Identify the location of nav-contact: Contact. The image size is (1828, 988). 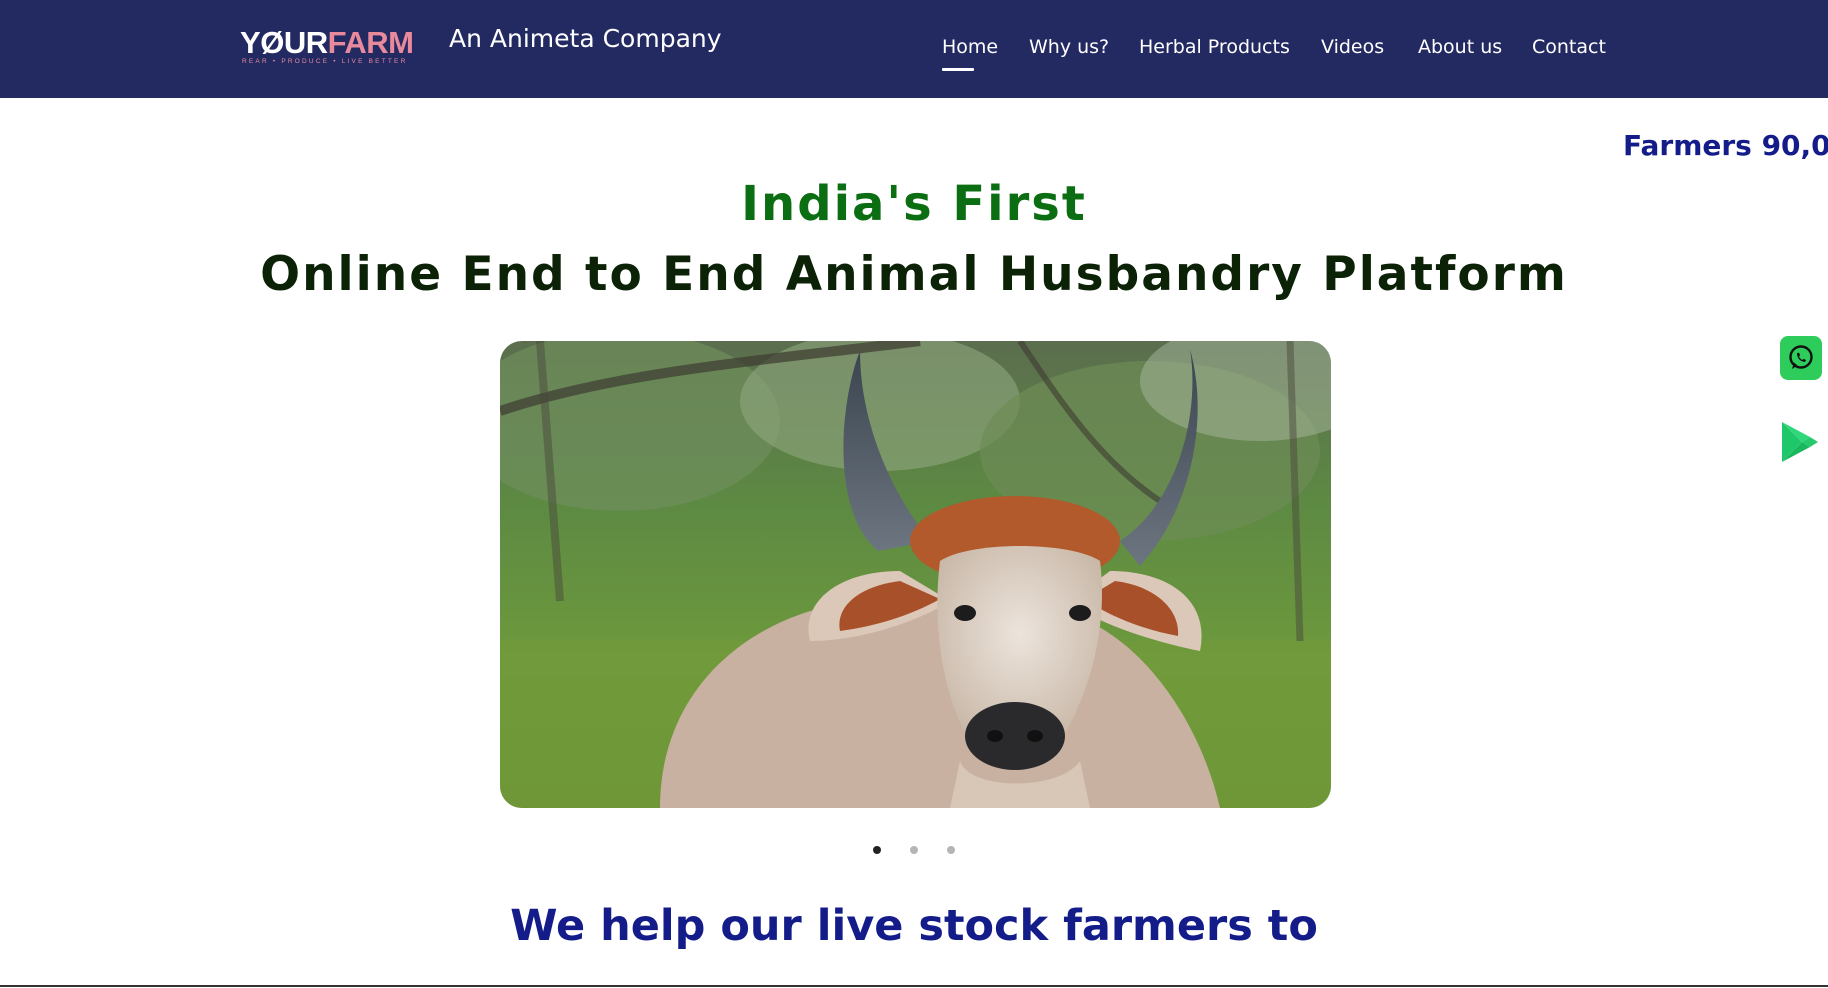
(1569, 47).